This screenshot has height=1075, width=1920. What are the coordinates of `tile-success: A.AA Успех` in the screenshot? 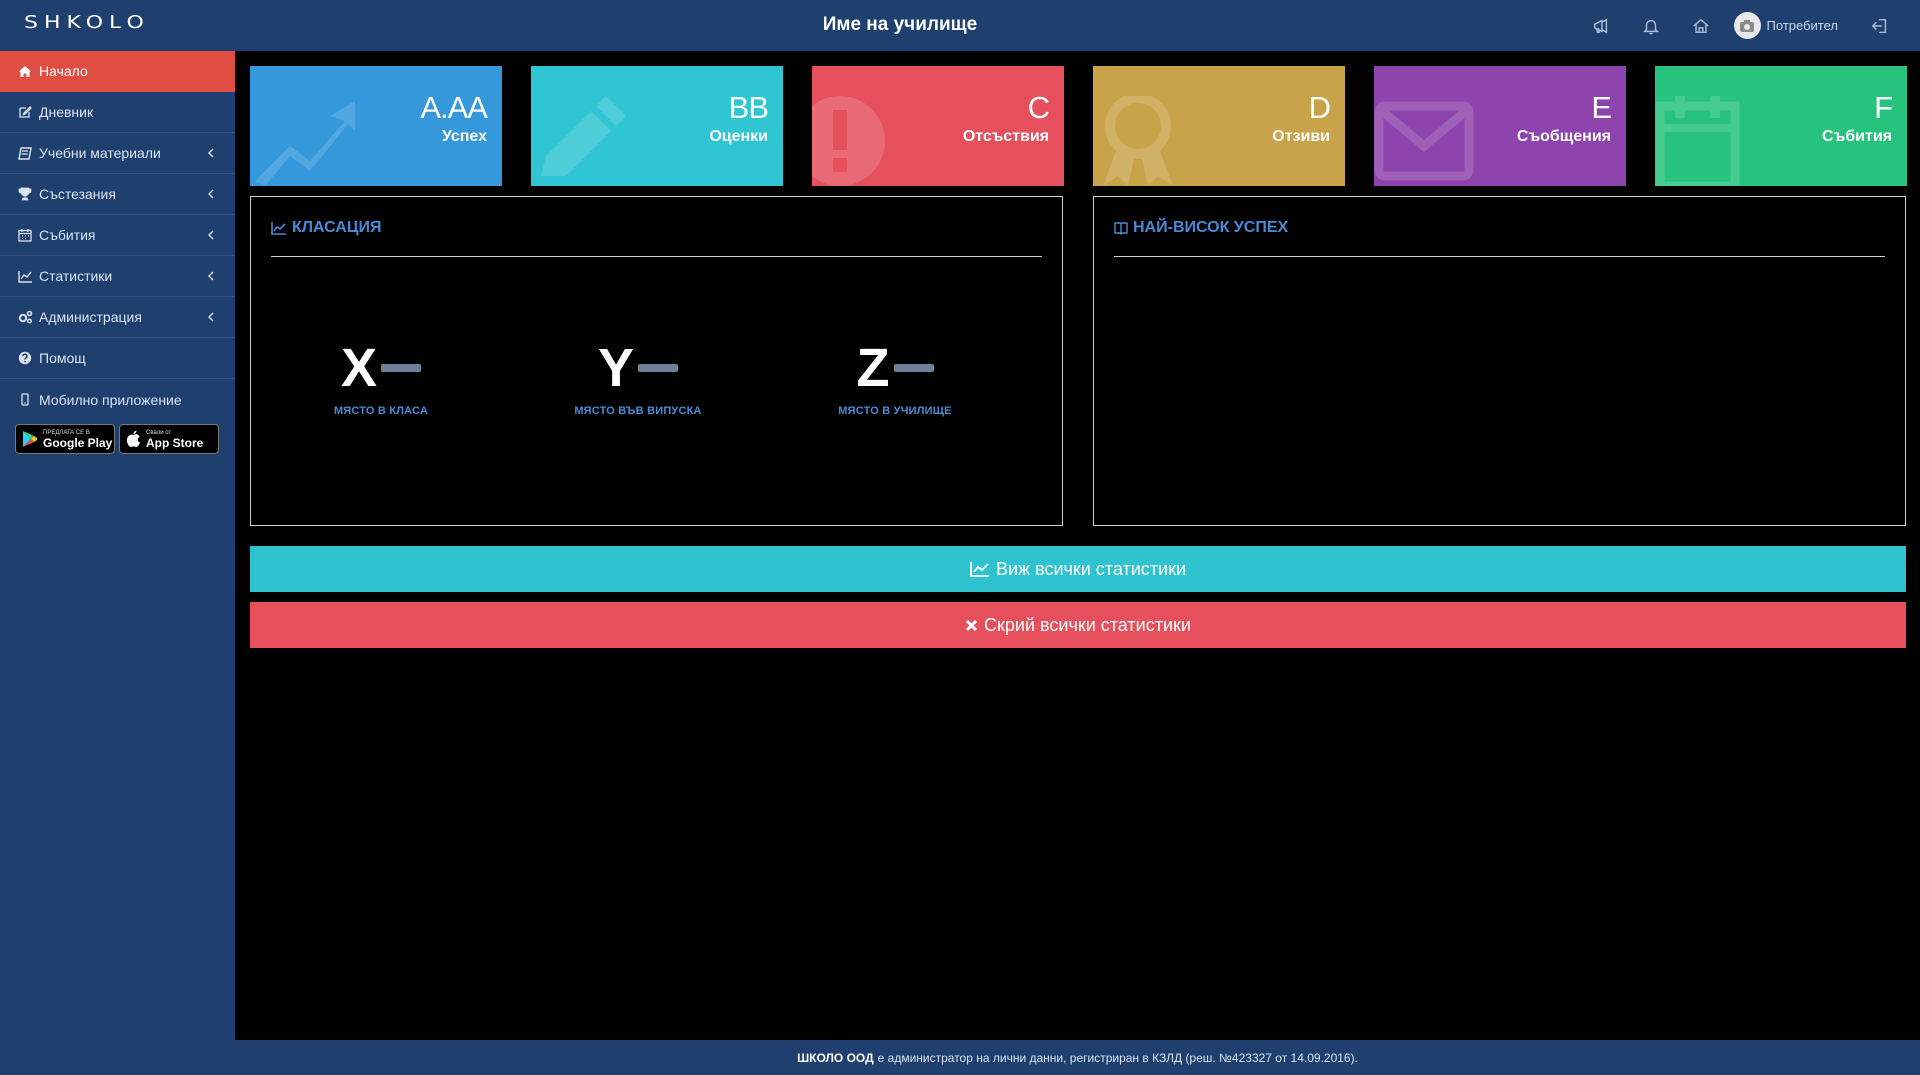 It's located at (376, 126).